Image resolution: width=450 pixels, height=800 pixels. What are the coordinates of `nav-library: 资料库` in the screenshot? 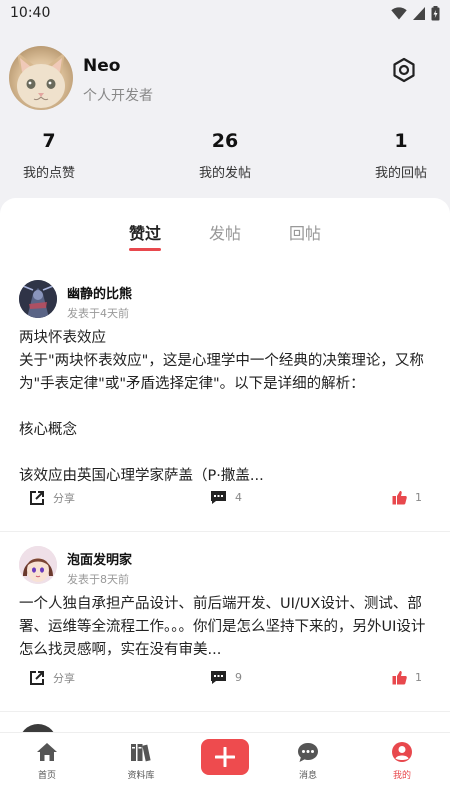 It's located at (141, 760).